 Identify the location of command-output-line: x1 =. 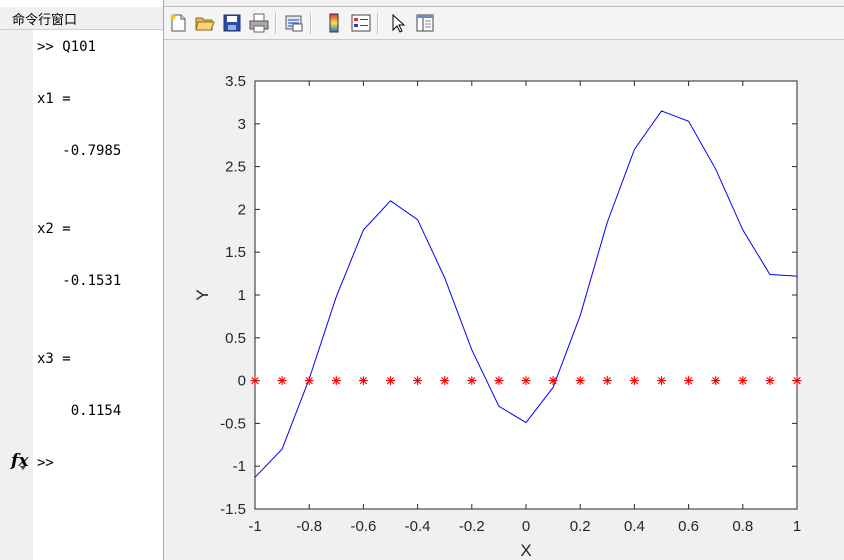
(54, 99).